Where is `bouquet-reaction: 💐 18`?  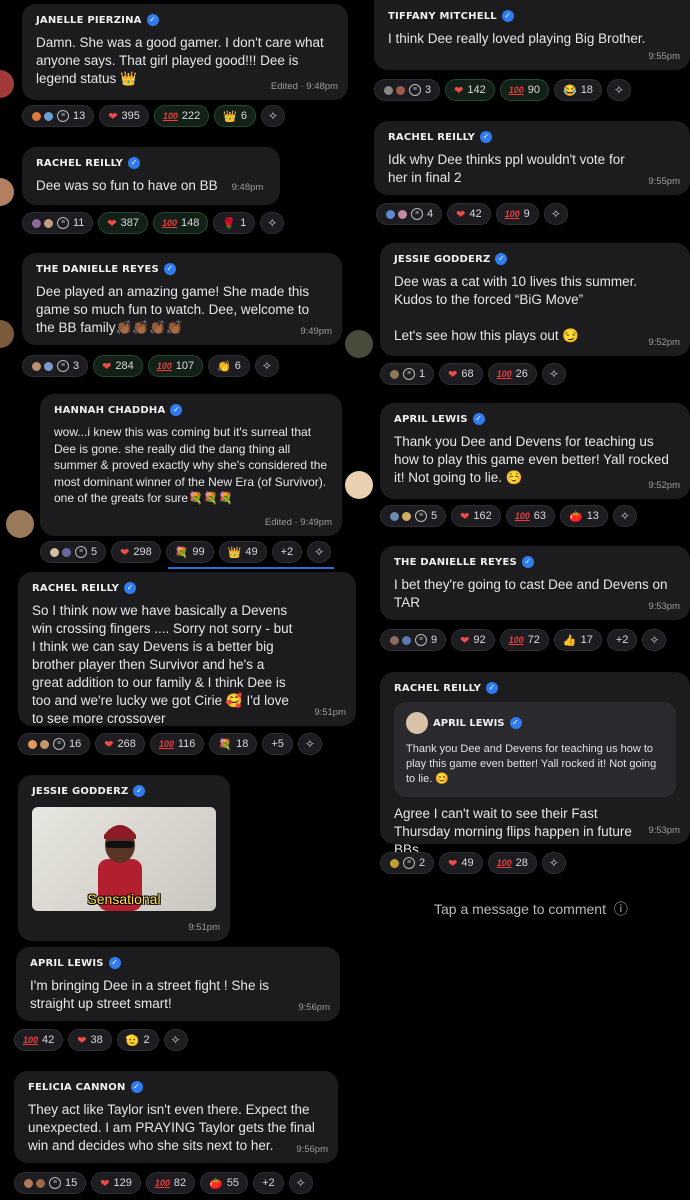
bouquet-reaction: 💐 18 is located at coordinates (233, 744).